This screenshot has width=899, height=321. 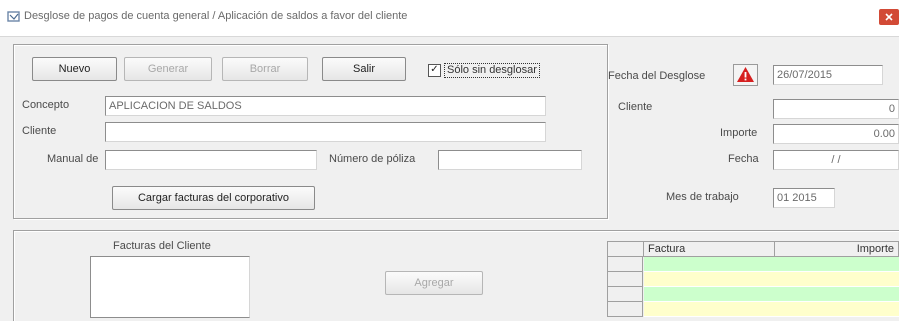 What do you see at coordinates (372, 159) in the screenshot?
I see `policy-number-label: Número de póliza` at bounding box center [372, 159].